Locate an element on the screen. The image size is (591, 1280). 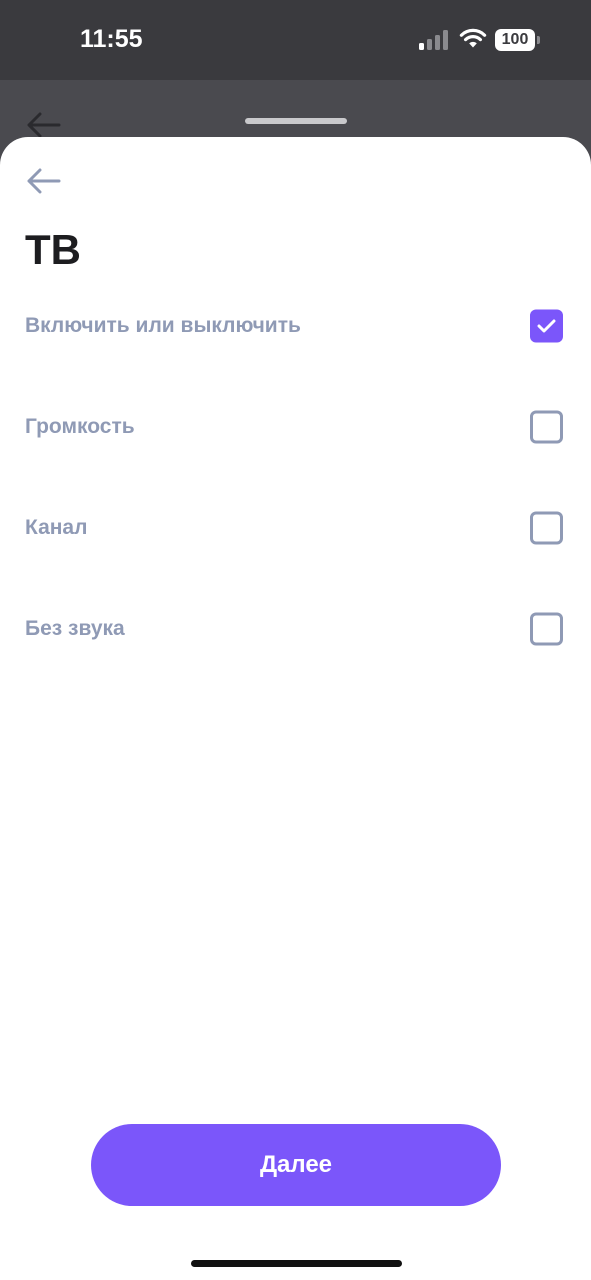
battery-nub is located at coordinates (538, 40).